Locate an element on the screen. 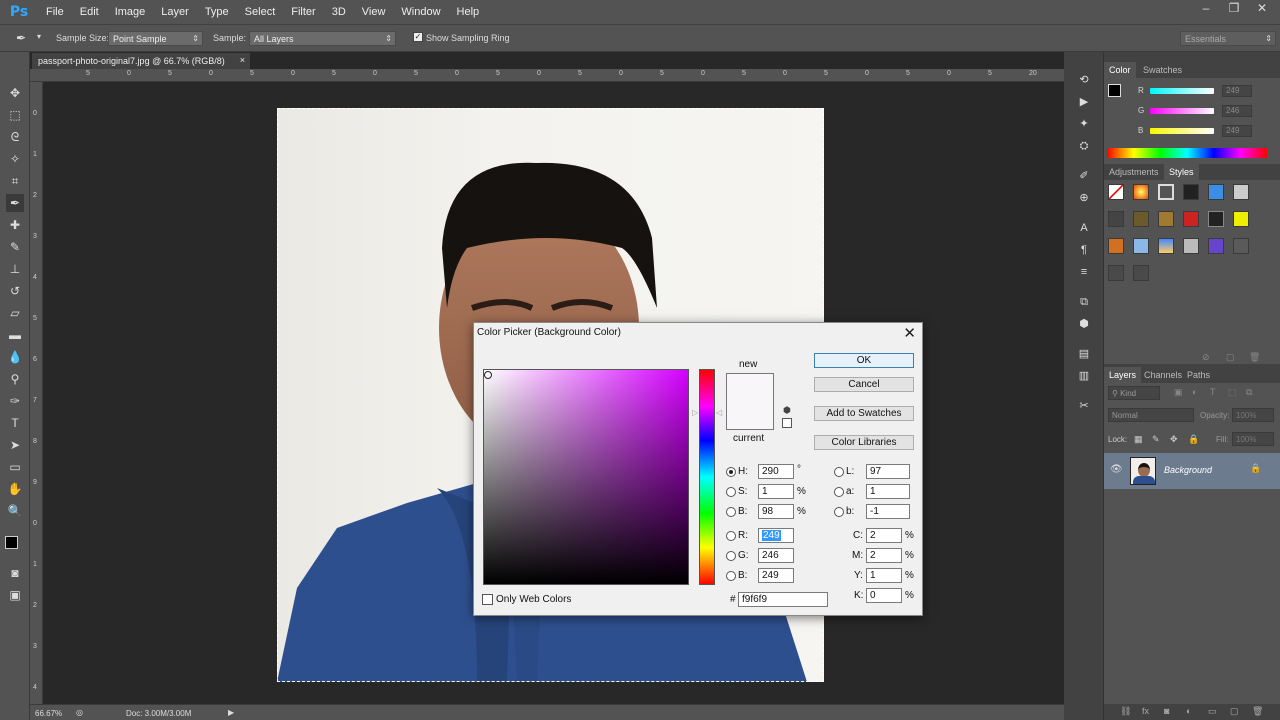 The height and width of the screenshot is (720, 1280). character-icon: A is located at coordinates (1084, 228).